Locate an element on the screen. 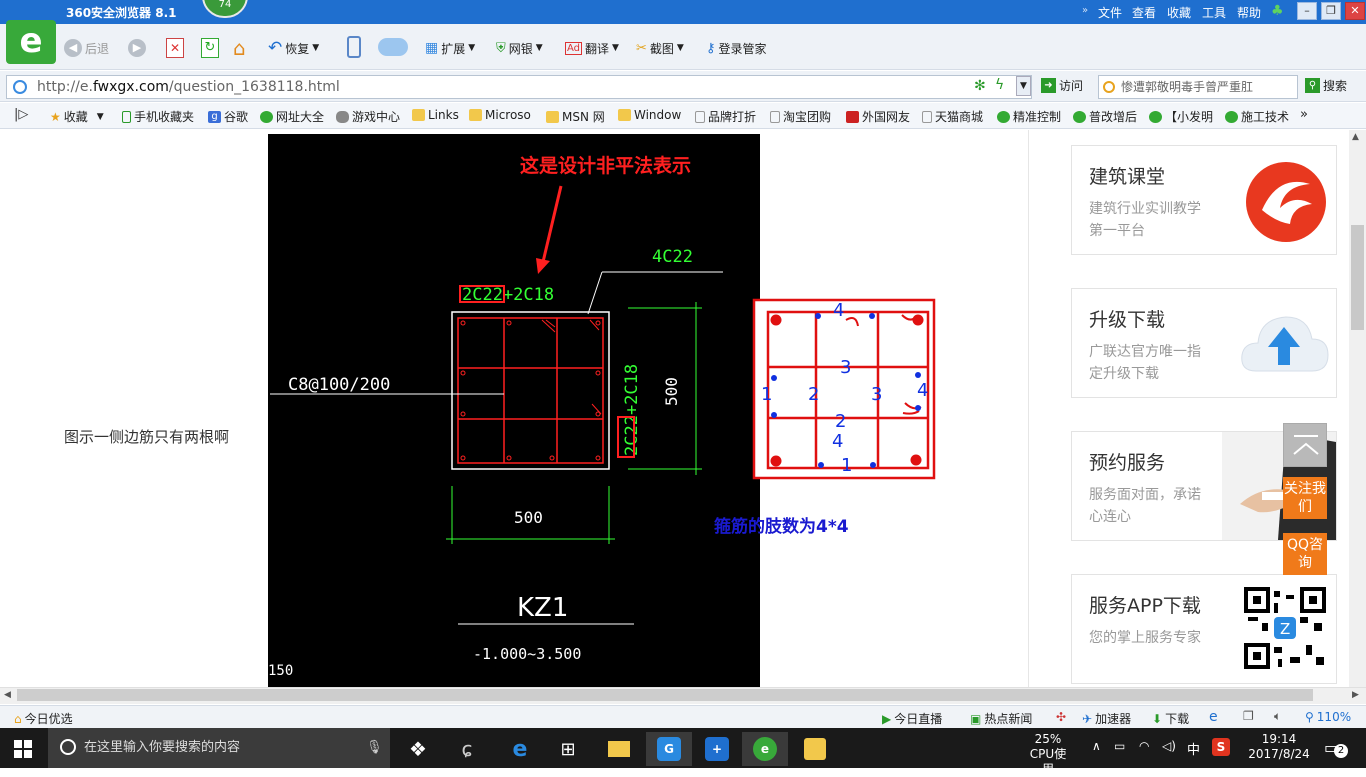  more-favorites-icon: » is located at coordinates (1304, 114).